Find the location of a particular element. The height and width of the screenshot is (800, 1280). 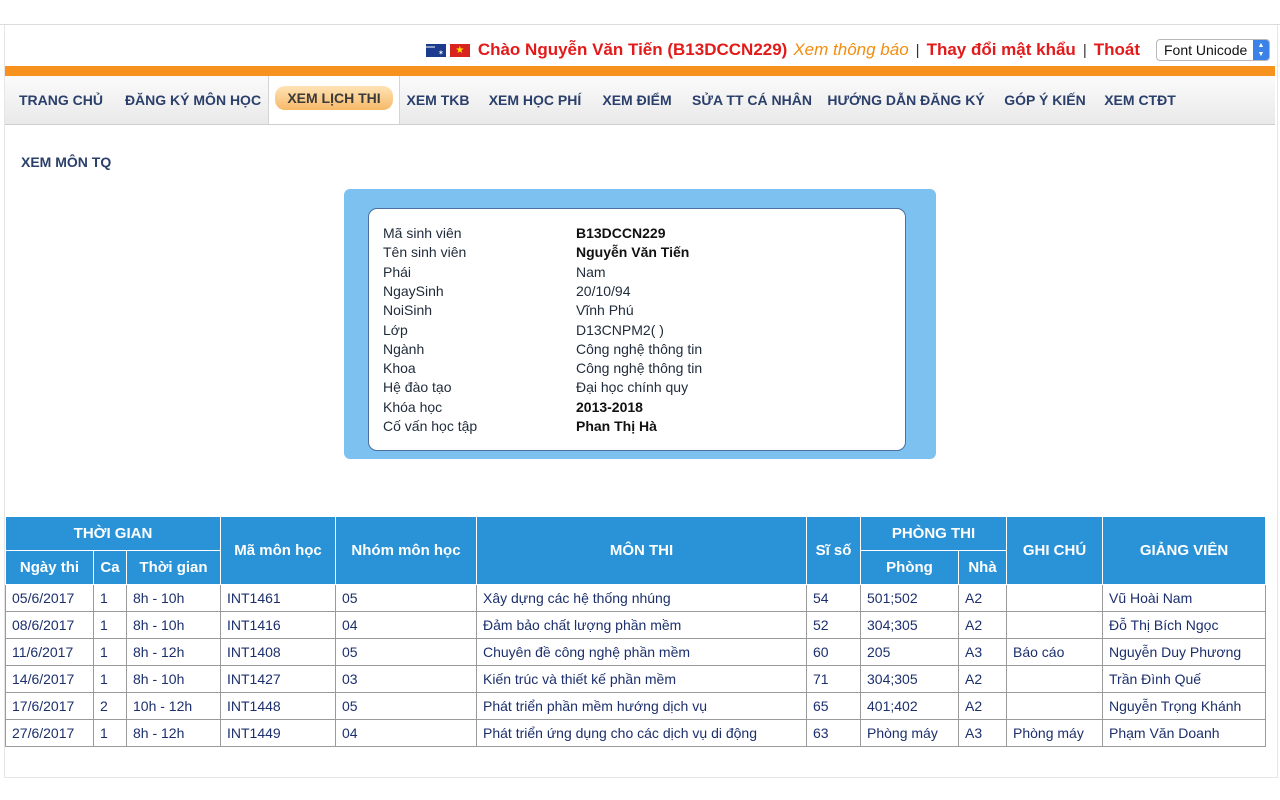

cell-lecturer: Vũ Hoài Nam is located at coordinates (1184, 598).